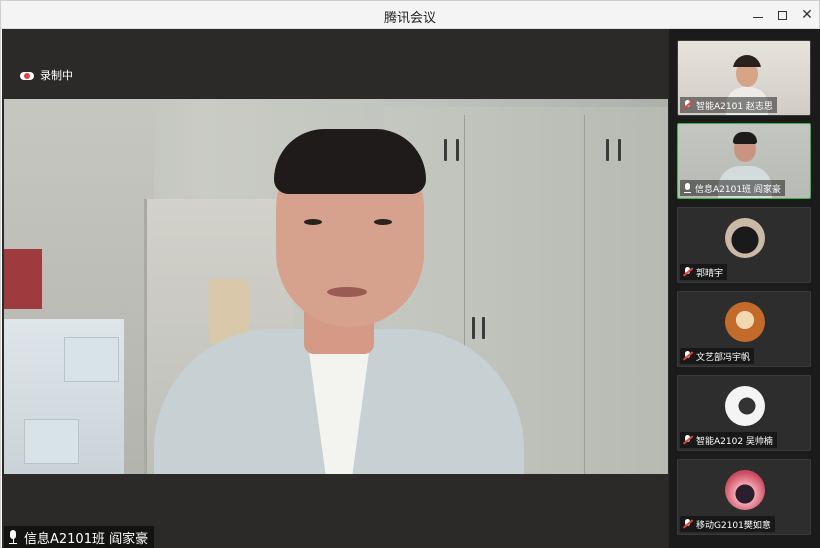  What do you see at coordinates (738, 189) in the screenshot?
I see `participant-name: 信息A2101班 阎家豪` at bounding box center [738, 189].